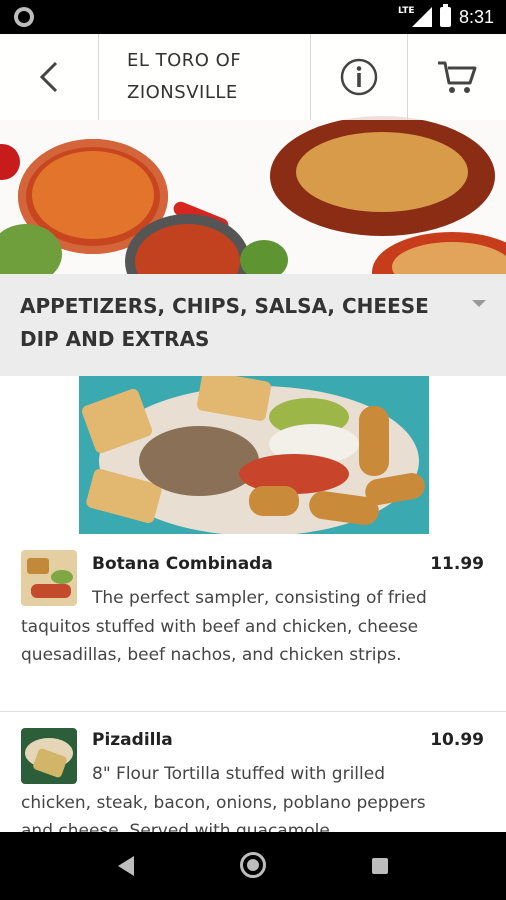  I want to click on dropdown-caret-icon, so click(479, 303).